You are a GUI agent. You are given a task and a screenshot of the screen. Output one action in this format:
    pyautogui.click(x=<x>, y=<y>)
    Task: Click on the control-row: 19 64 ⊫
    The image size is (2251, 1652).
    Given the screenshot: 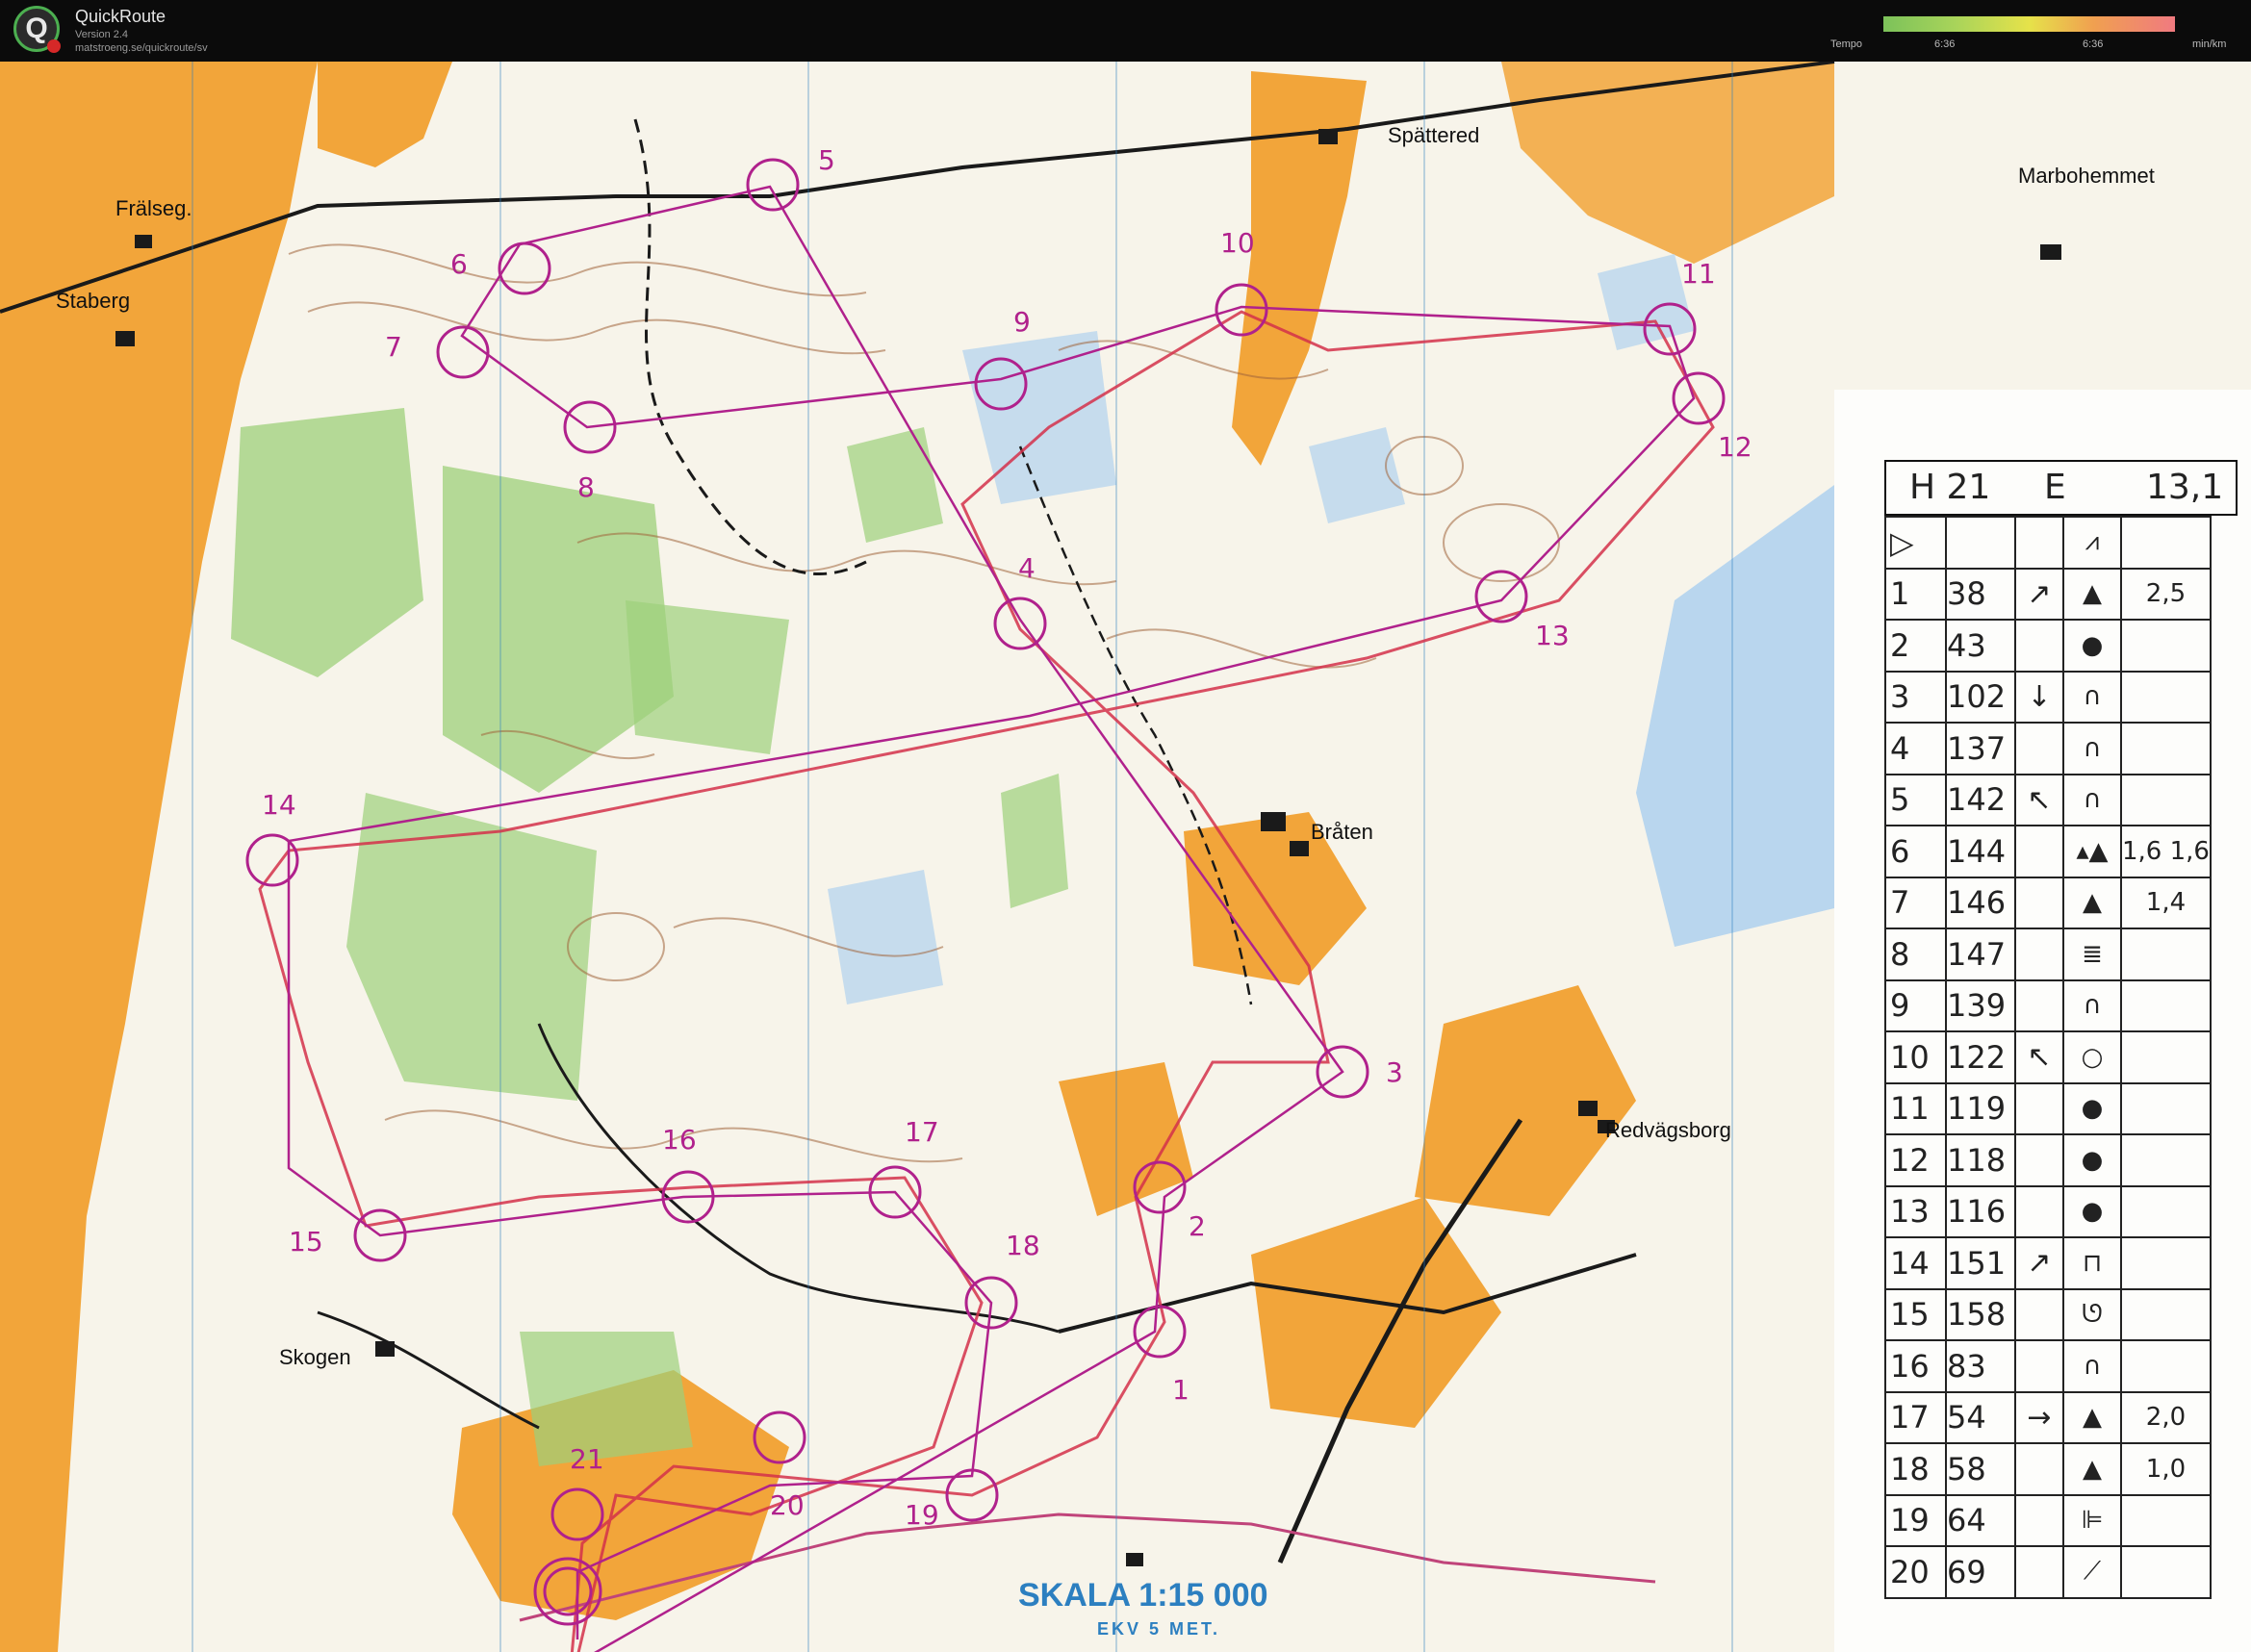 What is the action you would take?
    pyautogui.click(x=2048, y=1520)
    